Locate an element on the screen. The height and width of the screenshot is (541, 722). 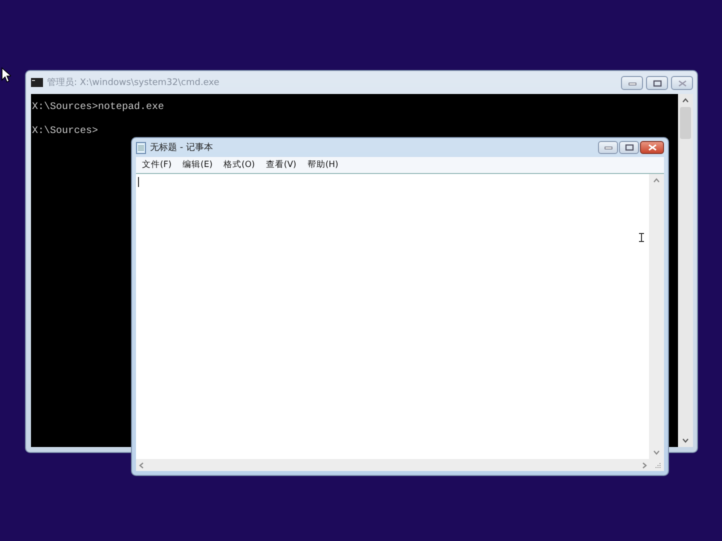
resize-grip-icon is located at coordinates (657, 465).